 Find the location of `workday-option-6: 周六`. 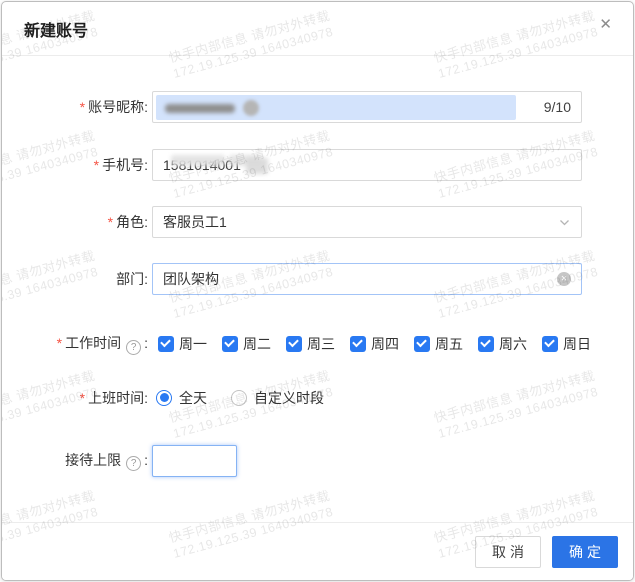

workday-option-6: 周六 is located at coordinates (502, 344).